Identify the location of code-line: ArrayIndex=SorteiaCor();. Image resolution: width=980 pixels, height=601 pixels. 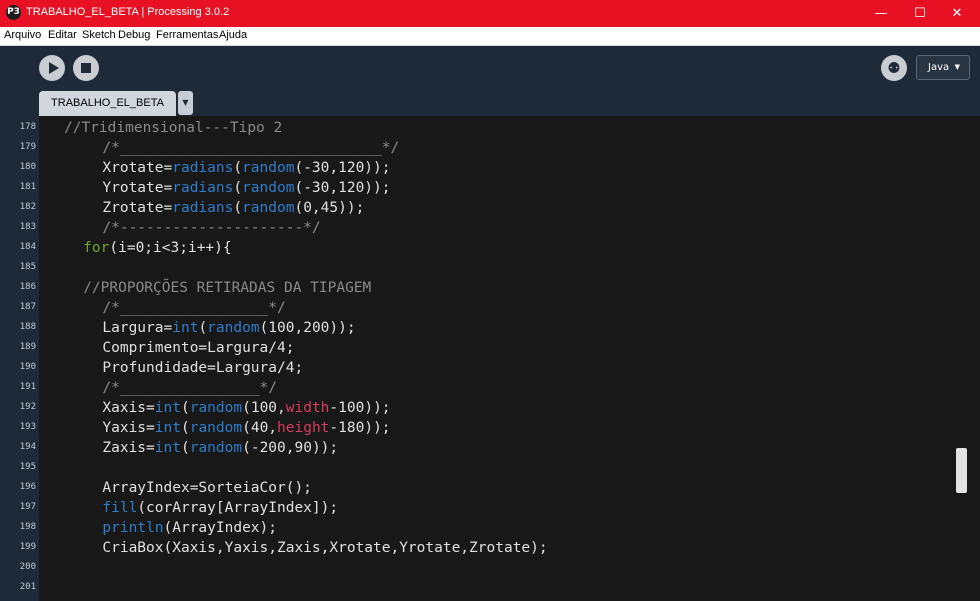
(207, 488).